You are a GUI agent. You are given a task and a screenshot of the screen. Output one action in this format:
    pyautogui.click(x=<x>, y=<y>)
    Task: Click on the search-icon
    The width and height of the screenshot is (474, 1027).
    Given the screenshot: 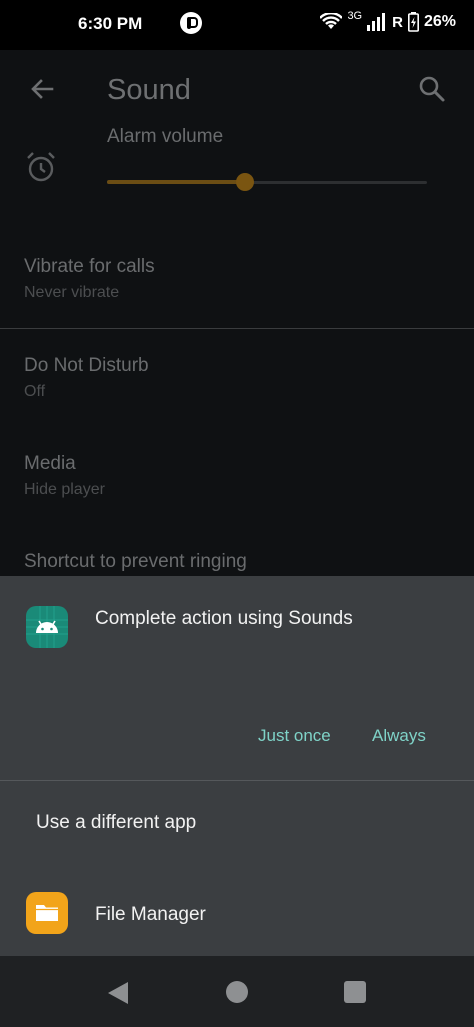 What is the action you would take?
    pyautogui.click(x=432, y=89)
    